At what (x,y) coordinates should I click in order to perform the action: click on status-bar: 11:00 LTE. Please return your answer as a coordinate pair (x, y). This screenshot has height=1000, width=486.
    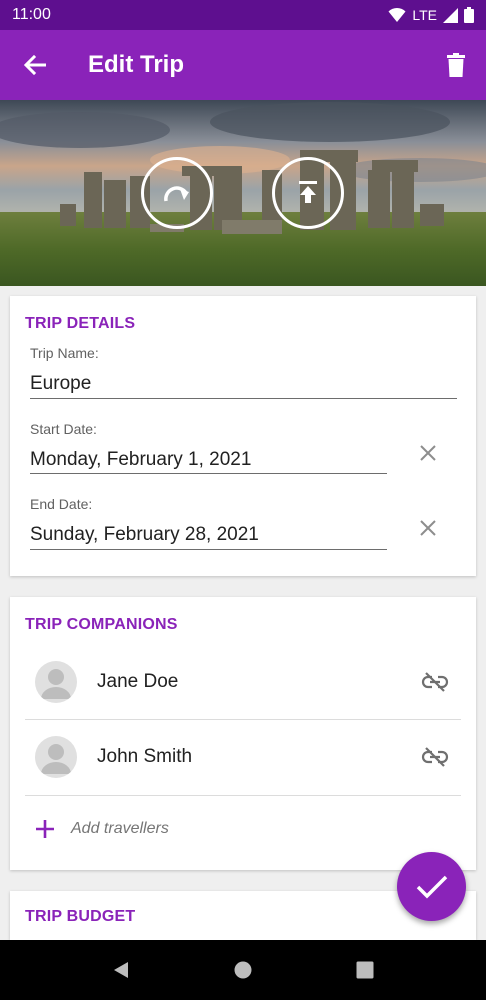
    Looking at the image, I should click on (243, 15).